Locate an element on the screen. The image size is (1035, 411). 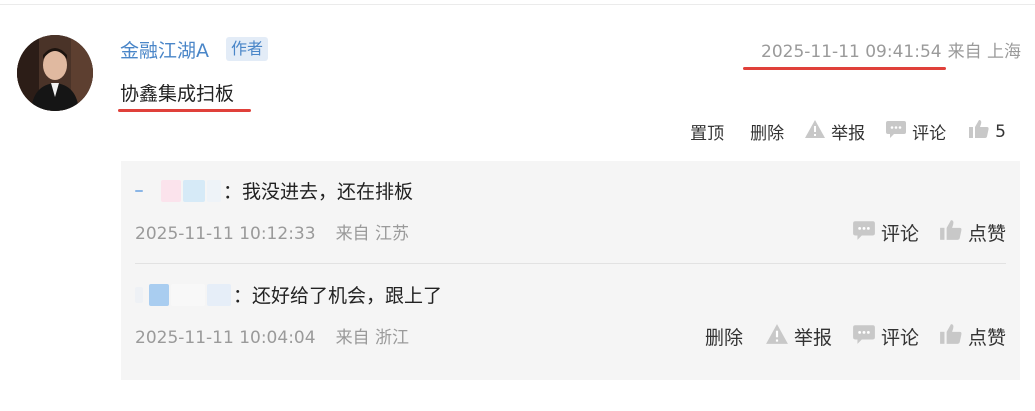
reply-meta: 2025-11-11 10:12:33 来自 江苏 is located at coordinates (272, 231).